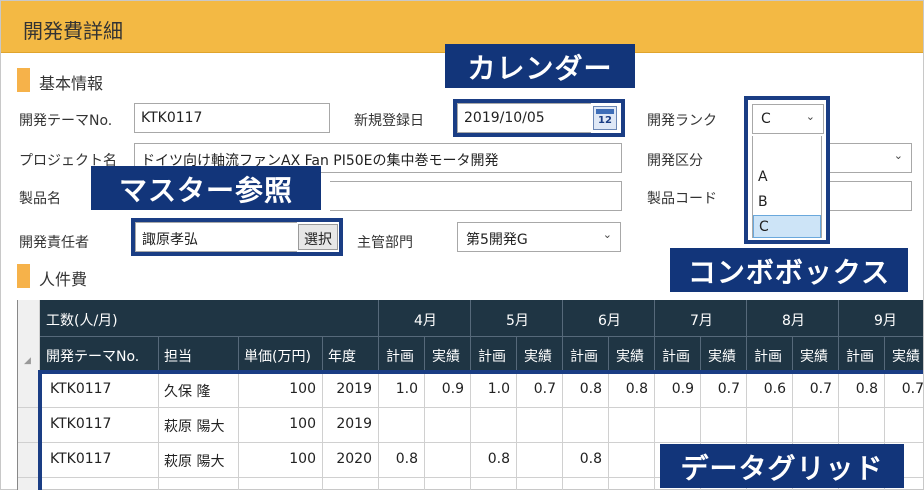 The height and width of the screenshot is (490, 924). Describe the element at coordinates (870, 158) in the screenshot. I see `category-select: ⌄` at that location.